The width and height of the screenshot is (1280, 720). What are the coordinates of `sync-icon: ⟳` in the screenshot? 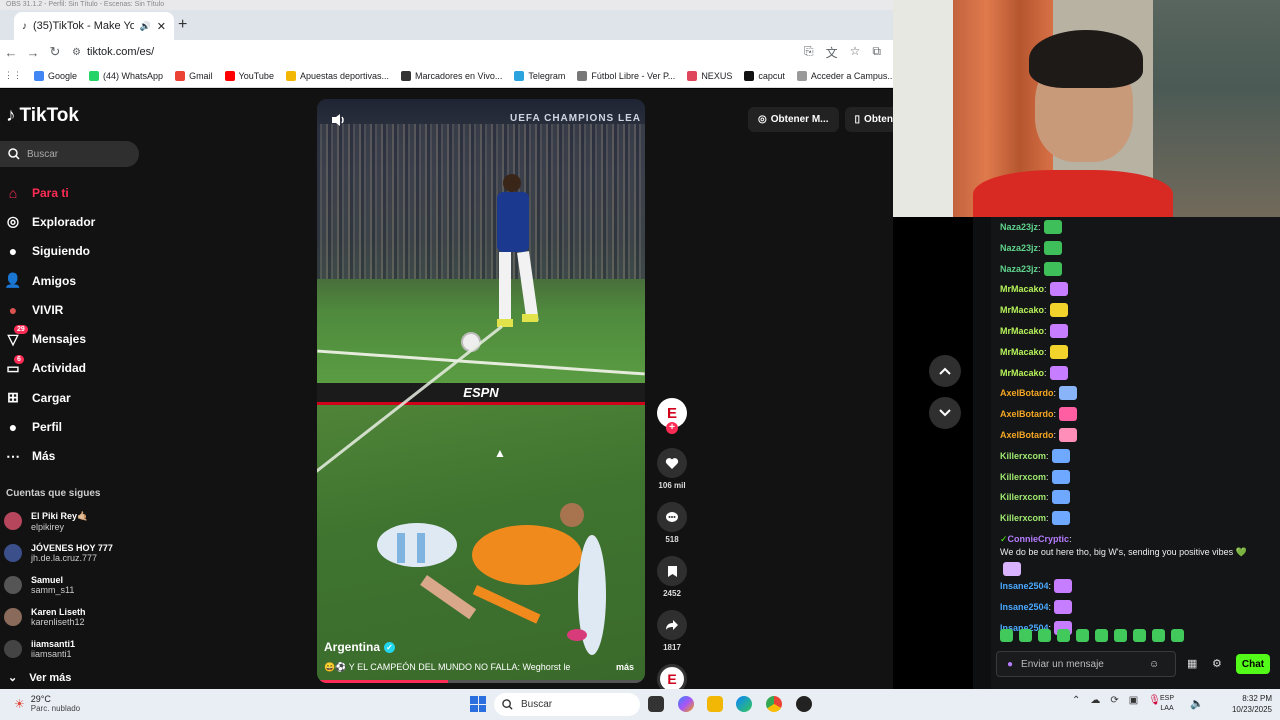 It's located at (1114, 700).